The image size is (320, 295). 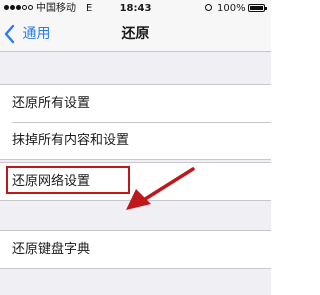 I want to click on red-arrow-icon, so click(x=160, y=188).